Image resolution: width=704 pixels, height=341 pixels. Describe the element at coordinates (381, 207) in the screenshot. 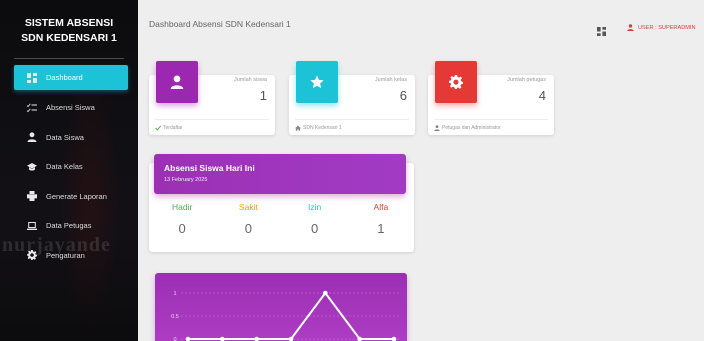

I see `attendance-col-name: Alfa` at that location.